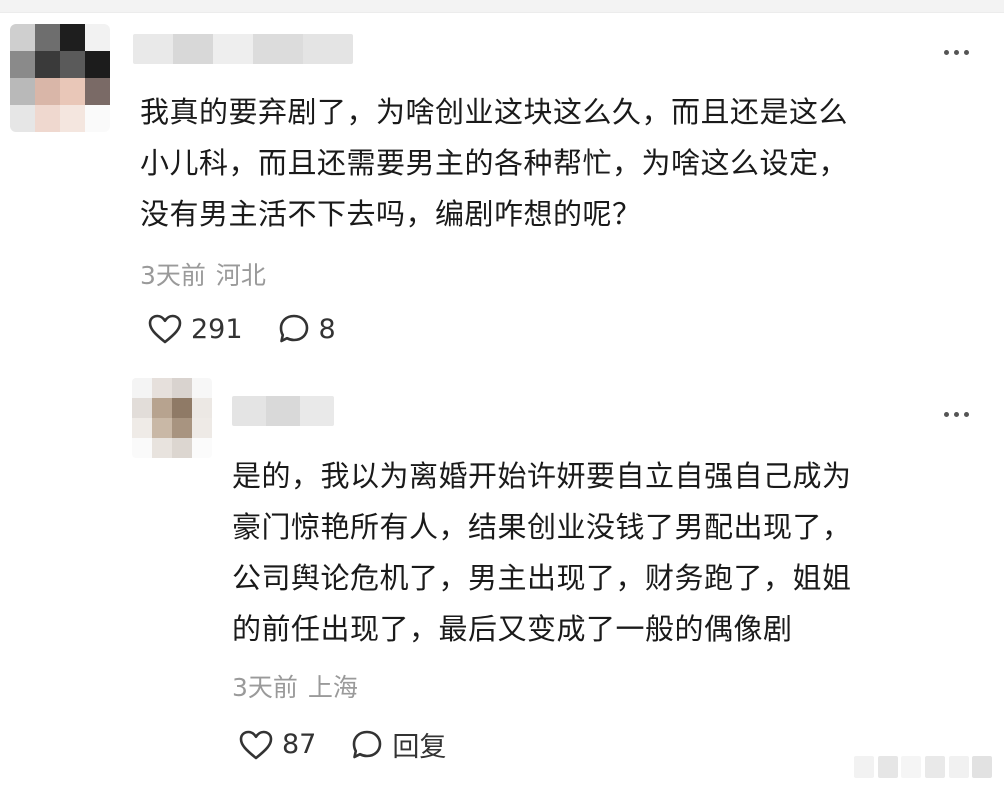 The height and width of the screenshot is (790, 1004). What do you see at coordinates (419, 747) in the screenshot?
I see `reply-label: 回复` at bounding box center [419, 747].